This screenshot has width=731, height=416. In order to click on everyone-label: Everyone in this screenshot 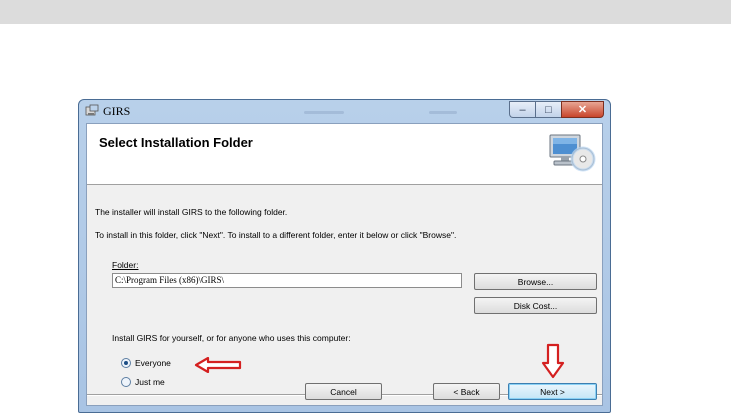, I will do `click(153, 363)`.